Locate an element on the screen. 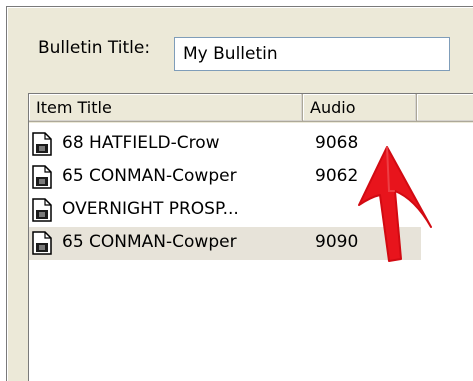 The image size is (473, 381). bulletin-title-input is located at coordinates (312, 54).